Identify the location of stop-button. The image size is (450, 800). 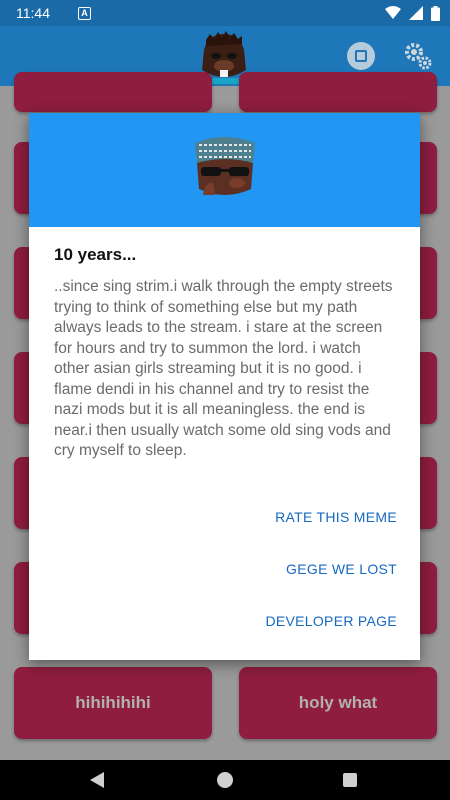
(361, 56).